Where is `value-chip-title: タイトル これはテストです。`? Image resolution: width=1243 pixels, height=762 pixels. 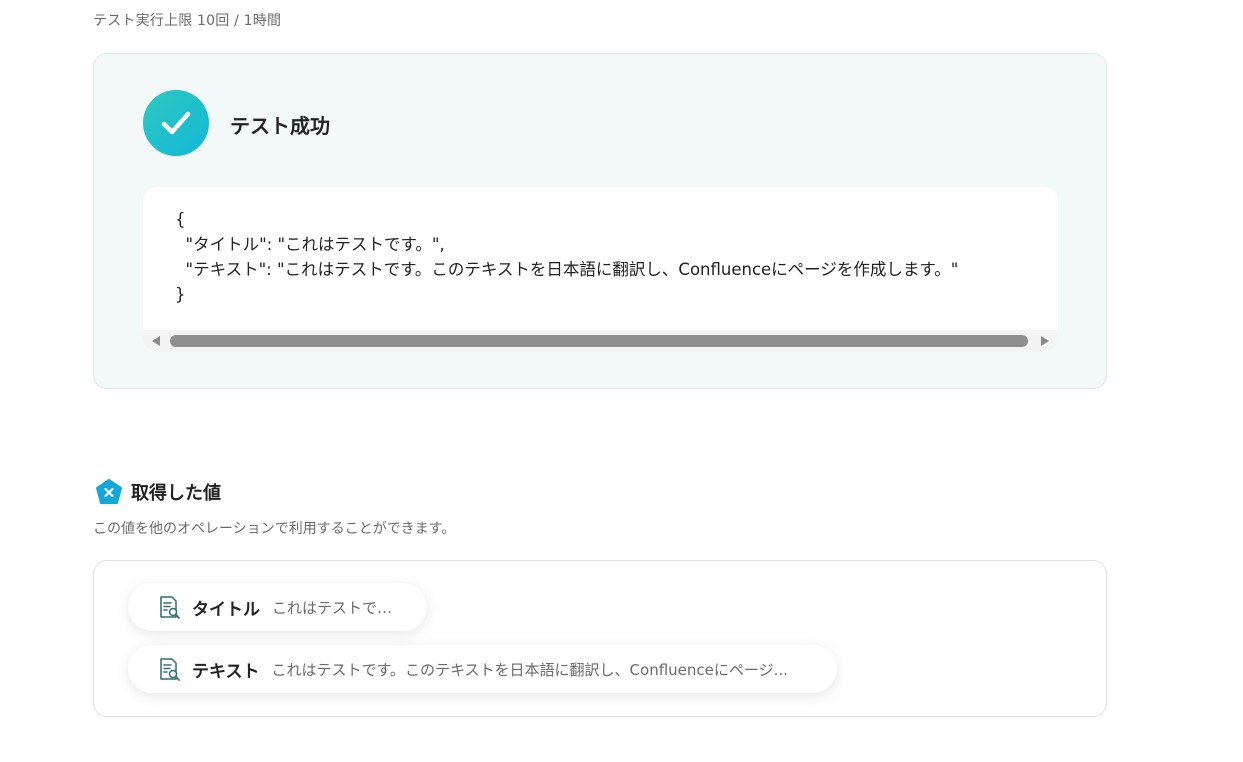
value-chip-title: タイトル これはテストです。 is located at coordinates (277, 607).